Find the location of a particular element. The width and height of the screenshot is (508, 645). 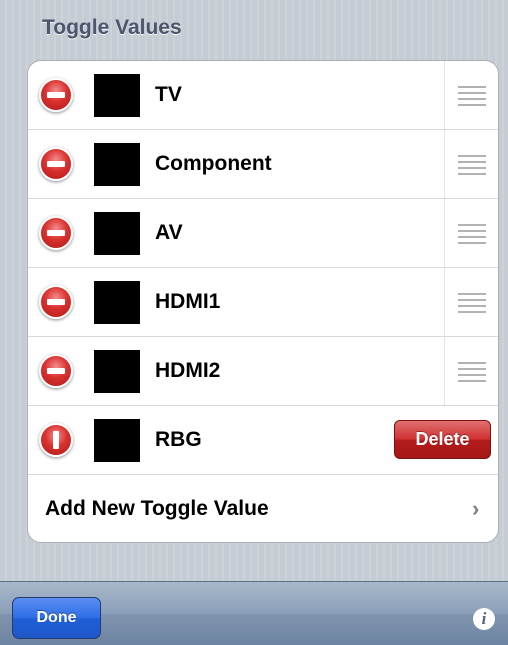

table-row: HDMI2 is located at coordinates (263, 371).